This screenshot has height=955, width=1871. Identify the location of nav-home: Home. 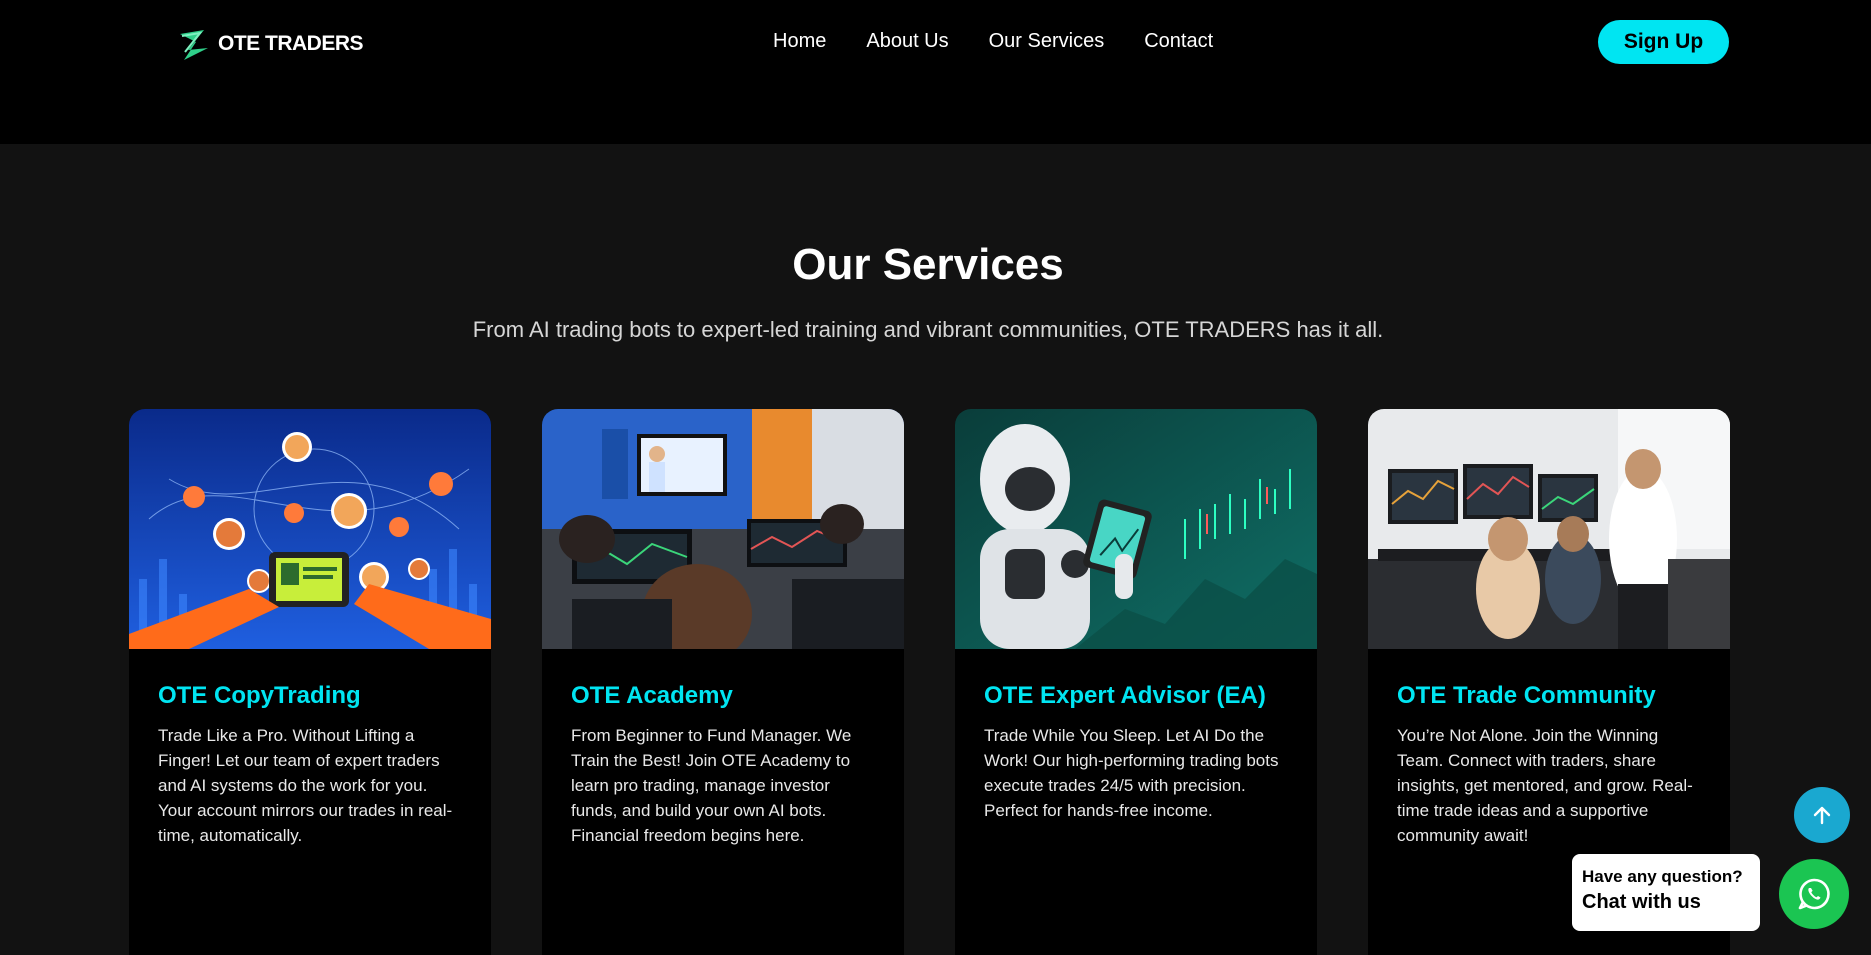
(799, 41).